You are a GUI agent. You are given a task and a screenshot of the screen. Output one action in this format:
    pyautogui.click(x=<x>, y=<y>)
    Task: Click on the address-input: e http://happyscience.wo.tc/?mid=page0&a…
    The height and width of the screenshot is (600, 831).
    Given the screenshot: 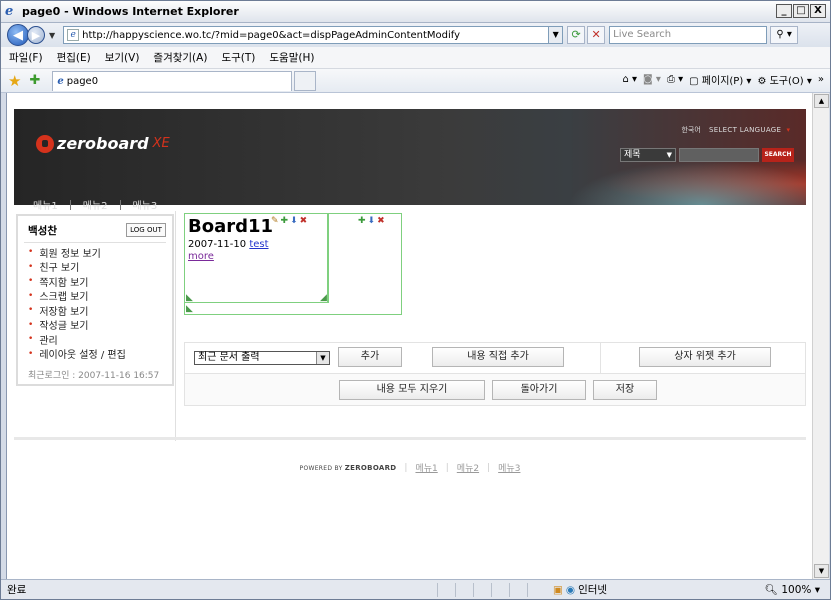 What is the action you would take?
    pyautogui.click(x=313, y=35)
    